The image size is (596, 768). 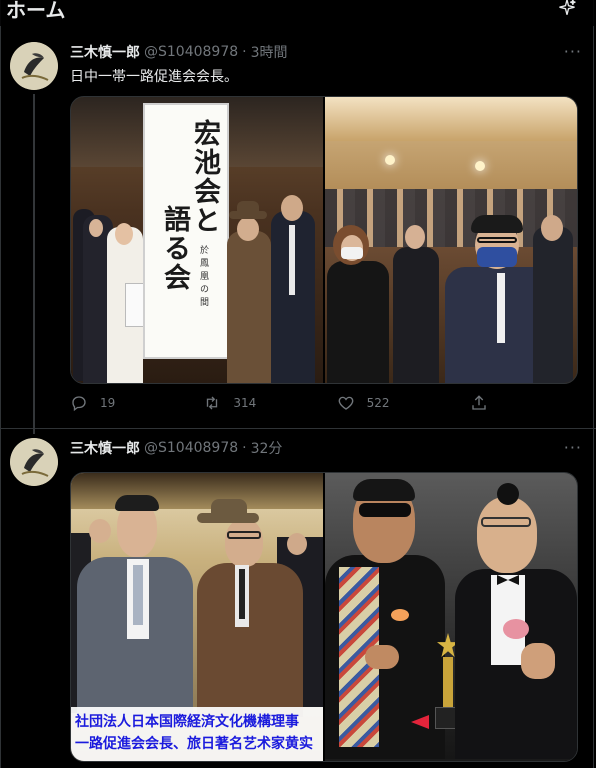 What do you see at coordinates (194, 744) in the screenshot?
I see `caption-line-2: 一路促進会会長、旅日著名艺术家黄实` at bounding box center [194, 744].